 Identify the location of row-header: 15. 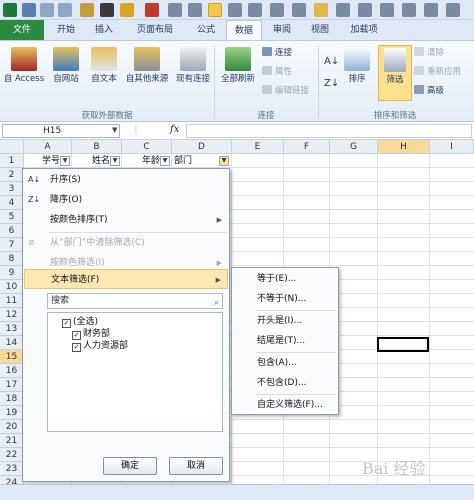
(12, 357).